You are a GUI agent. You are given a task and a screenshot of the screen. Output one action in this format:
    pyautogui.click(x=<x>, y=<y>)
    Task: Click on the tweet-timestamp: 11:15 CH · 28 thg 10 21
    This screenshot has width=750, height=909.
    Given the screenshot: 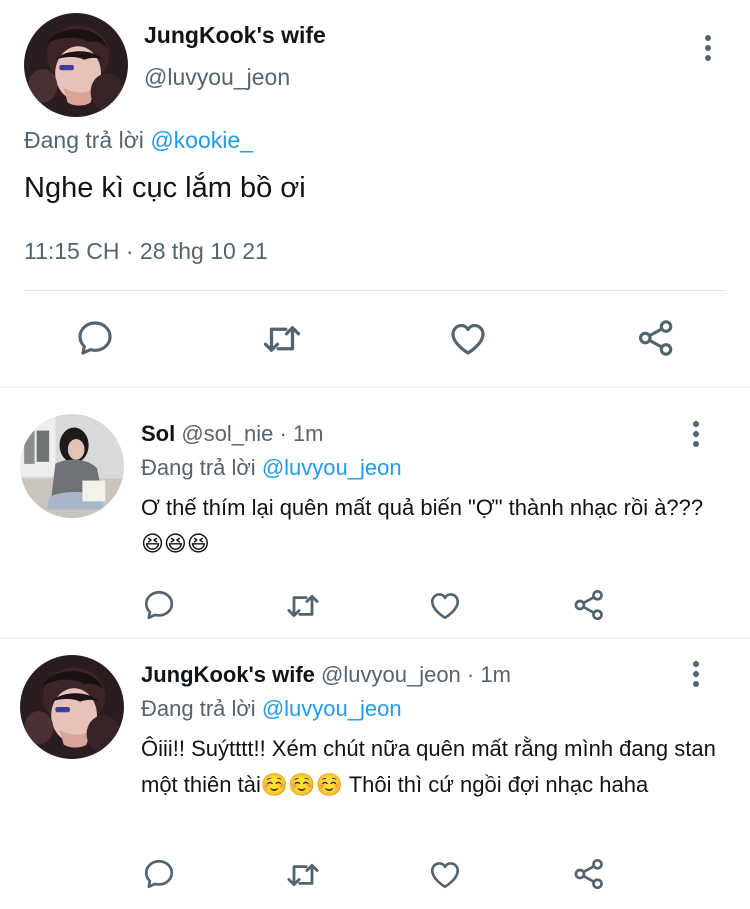 What is the action you would take?
    pyautogui.click(x=146, y=251)
    